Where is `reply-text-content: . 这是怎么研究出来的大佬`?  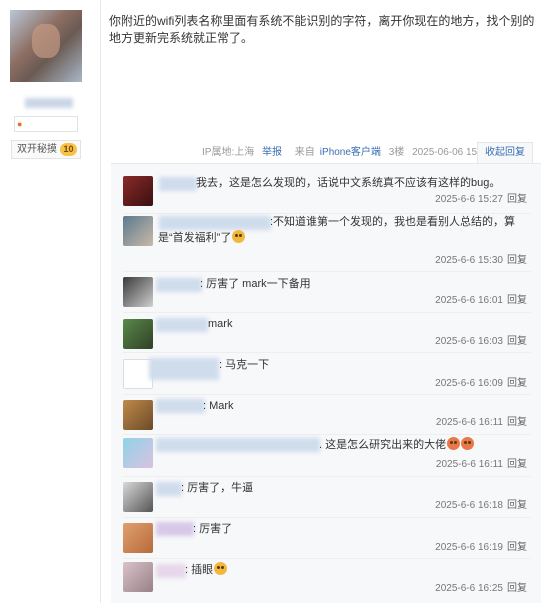
reply-text-content: . 这是怎么研究出来的大佬 is located at coordinates (383, 445).